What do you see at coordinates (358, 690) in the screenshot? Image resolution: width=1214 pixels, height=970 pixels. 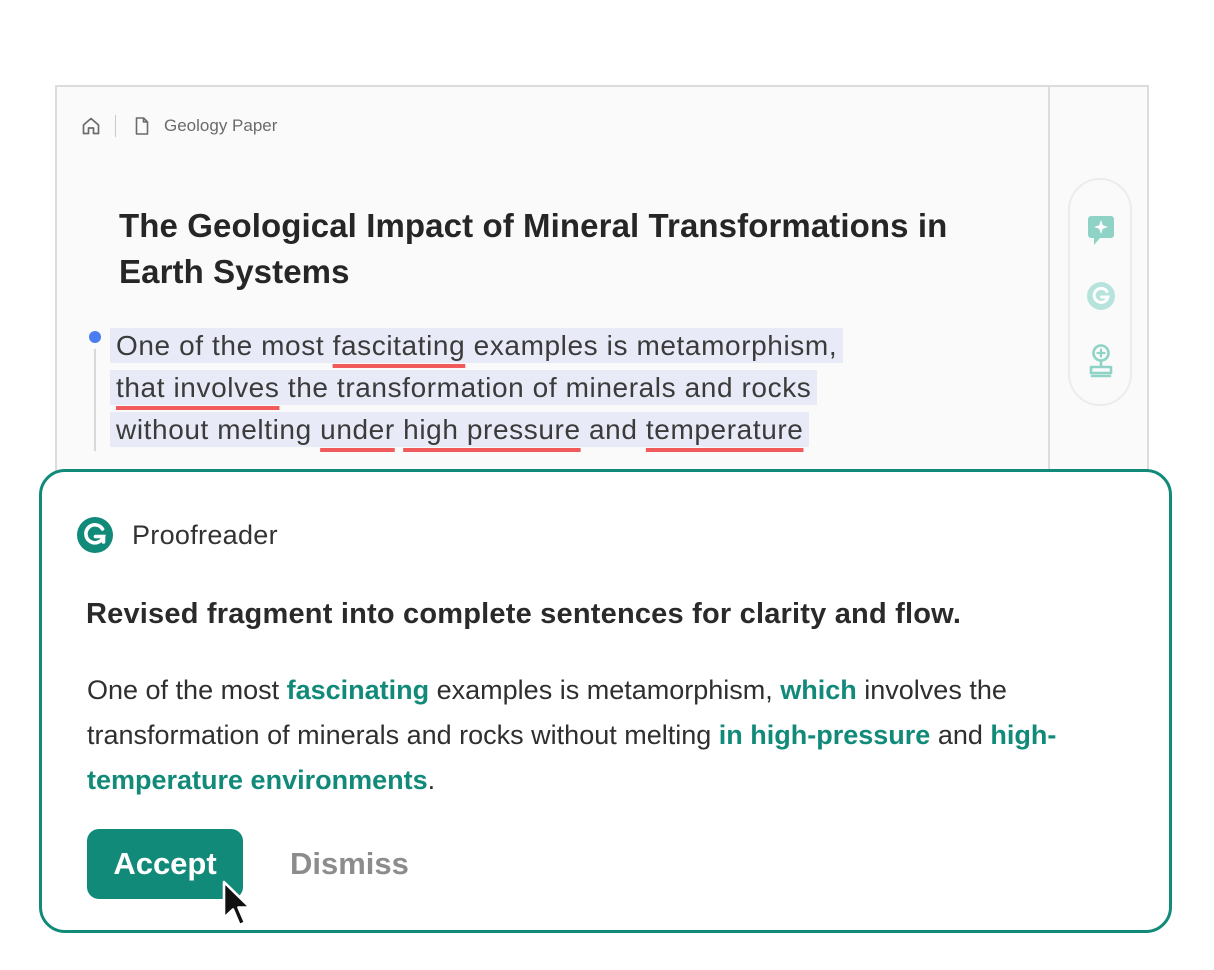 I see `suggested-change: fascinating` at bounding box center [358, 690].